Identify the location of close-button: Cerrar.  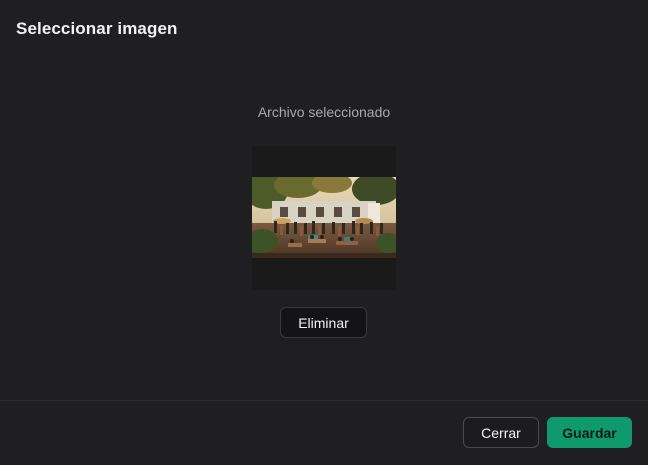
(501, 432).